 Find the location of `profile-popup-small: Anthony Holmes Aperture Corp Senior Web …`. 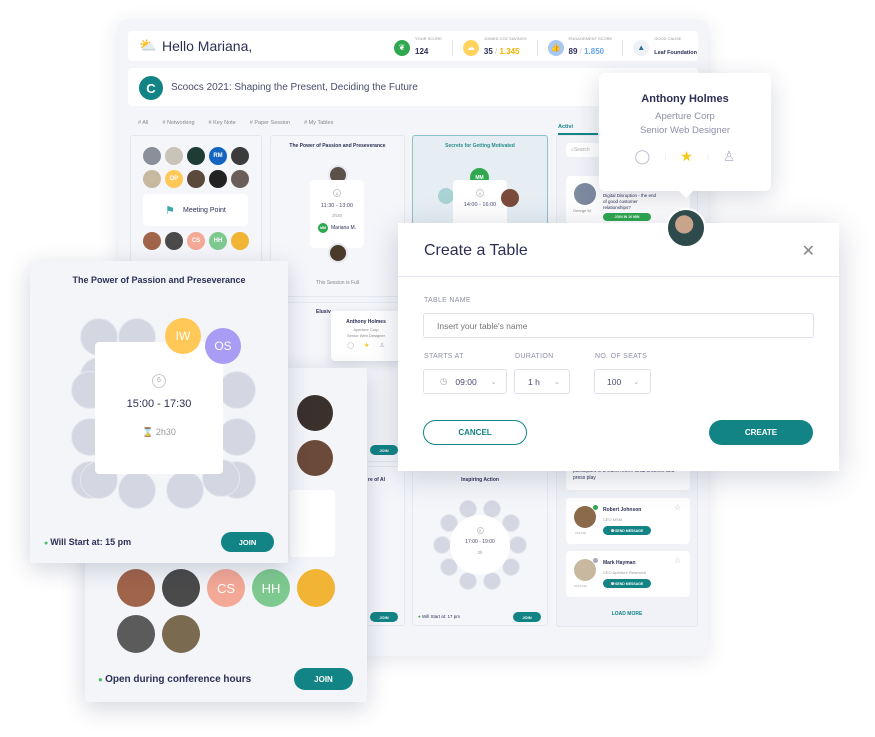

profile-popup-small: Anthony Holmes Aperture Corp Senior Web … is located at coordinates (366, 336).